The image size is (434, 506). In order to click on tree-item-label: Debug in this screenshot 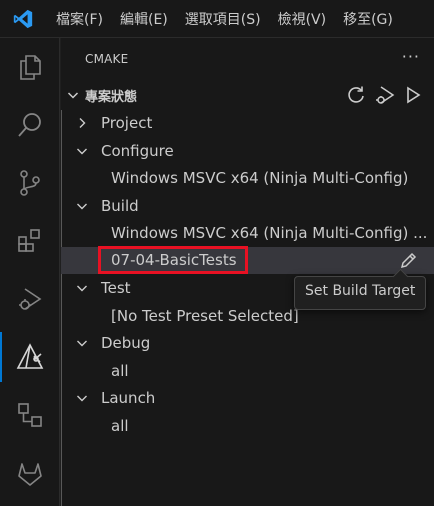, I will do `click(126, 343)`.